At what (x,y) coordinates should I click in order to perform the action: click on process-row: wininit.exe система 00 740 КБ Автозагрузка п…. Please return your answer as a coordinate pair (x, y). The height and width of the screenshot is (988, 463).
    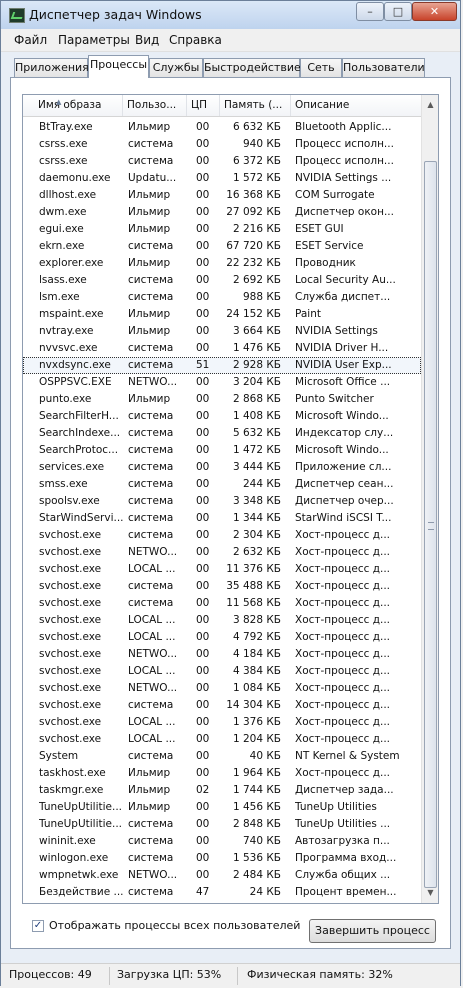
    Looking at the image, I should click on (222, 841).